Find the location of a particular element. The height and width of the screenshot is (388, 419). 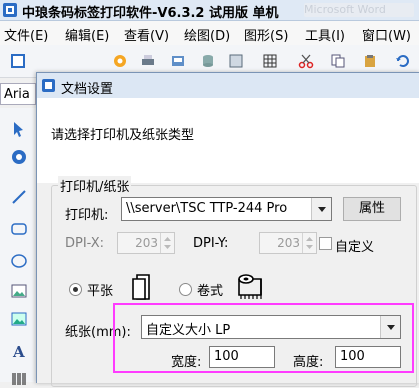

dpi-y-spinner: 203 is located at coordinates (288, 243).